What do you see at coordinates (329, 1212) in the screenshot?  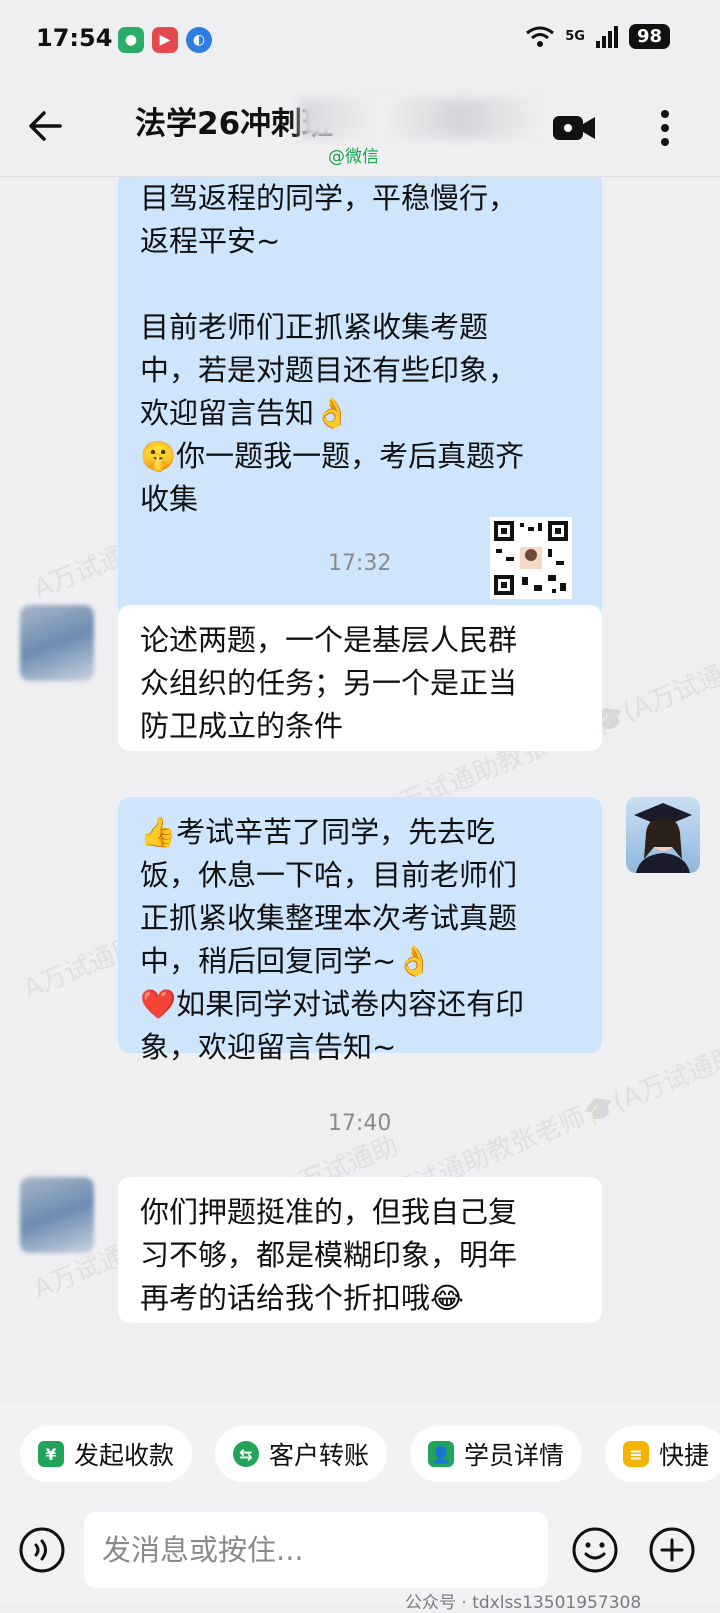 I see `message-line: 你们押题挺准的，但我自己复` at bounding box center [329, 1212].